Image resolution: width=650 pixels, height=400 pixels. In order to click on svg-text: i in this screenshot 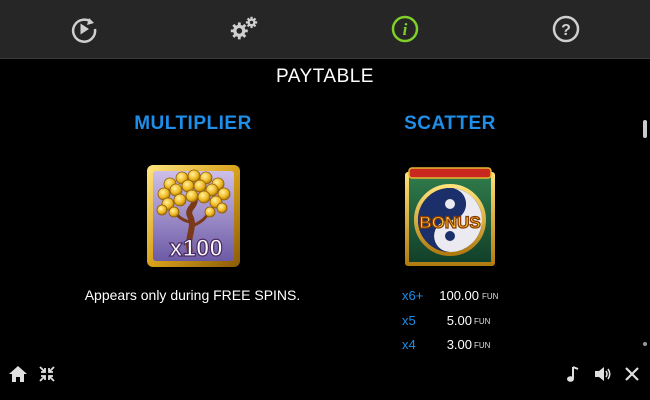, I will do `click(405, 29)`.